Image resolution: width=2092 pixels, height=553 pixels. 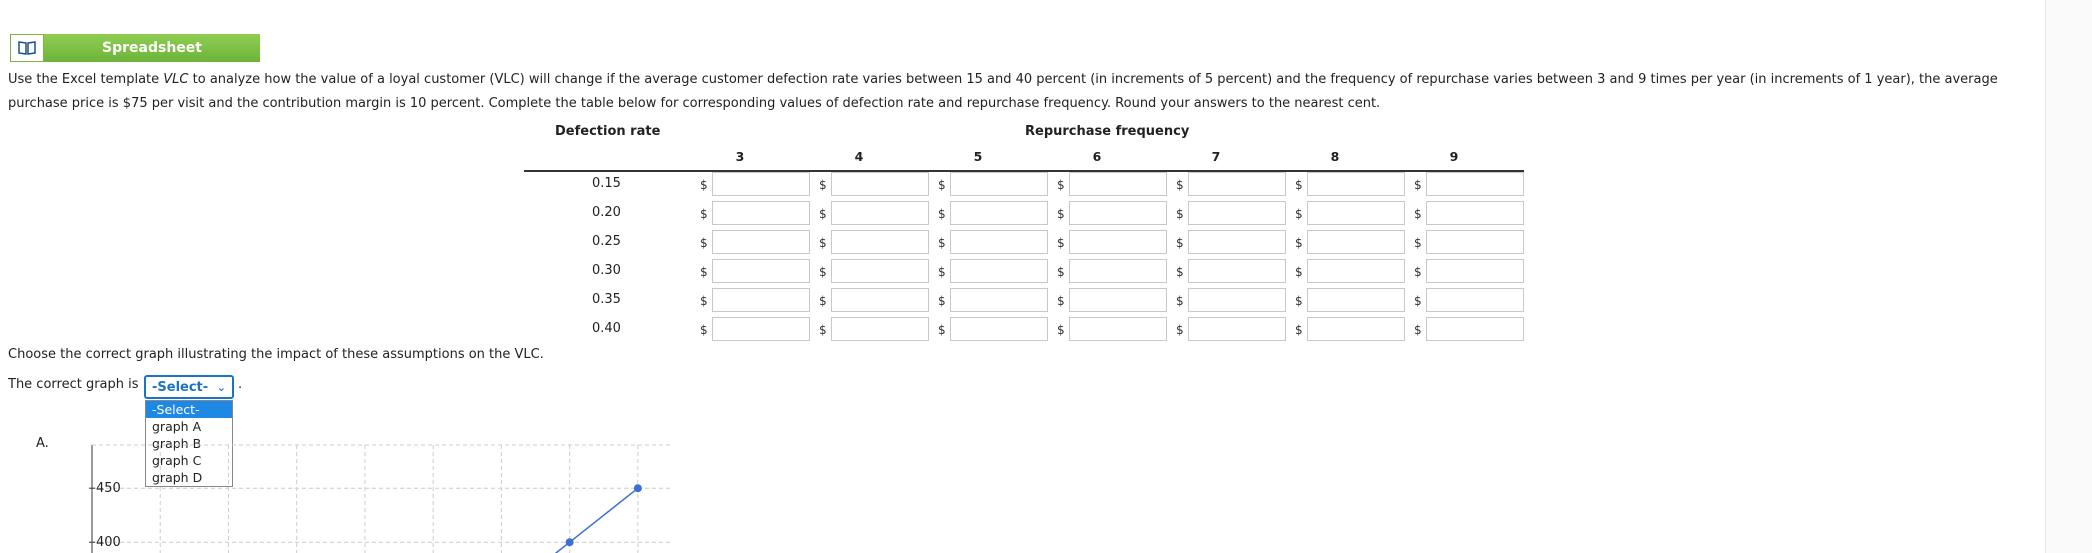 What do you see at coordinates (42, 443) in the screenshot?
I see `graph-a-label: A.` at bounding box center [42, 443].